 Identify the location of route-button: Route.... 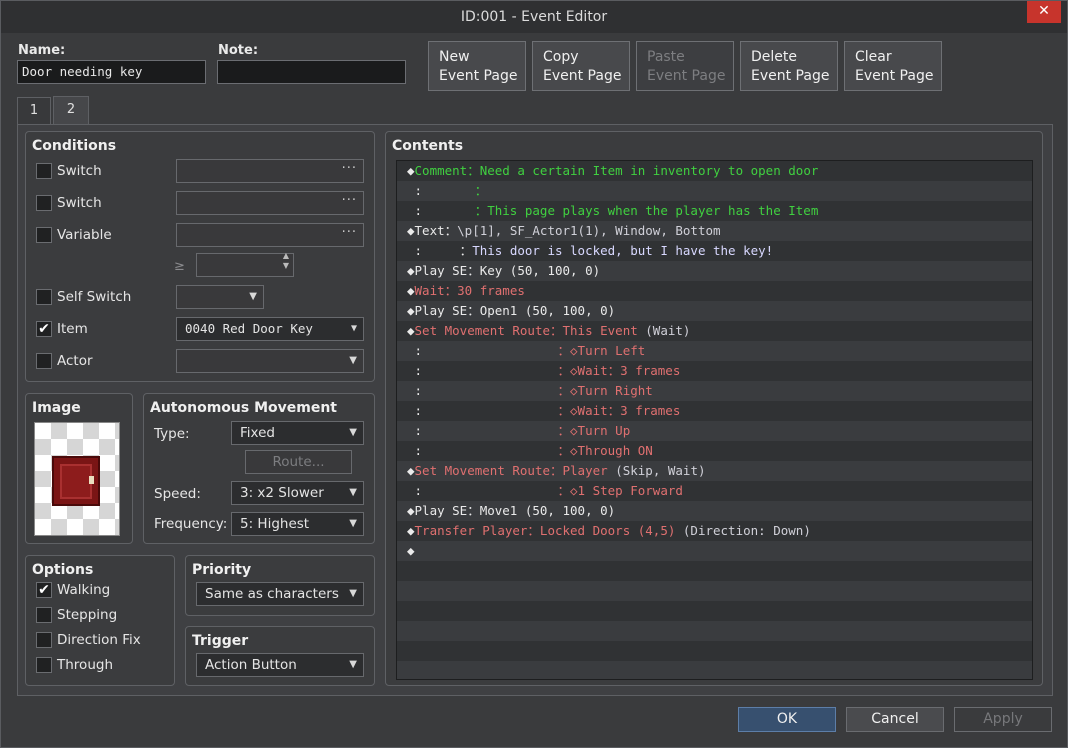
(298, 462).